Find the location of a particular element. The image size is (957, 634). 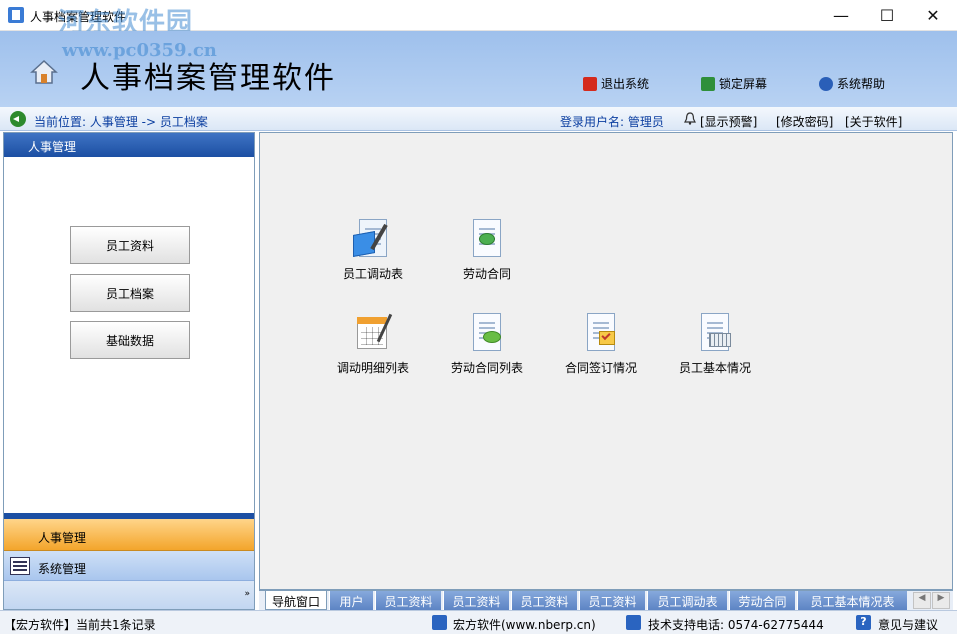

tab-transfer-form: 员工调动表 is located at coordinates (687, 600).